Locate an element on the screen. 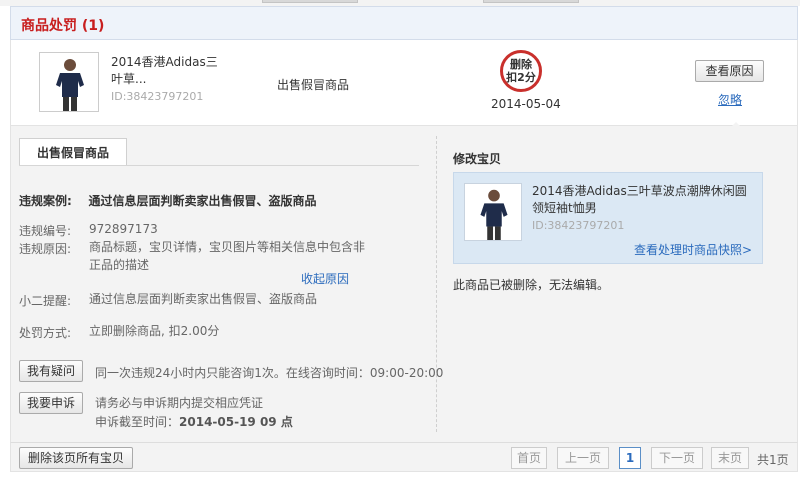  collapse-reason-link: 收起原因 is located at coordinates (325, 278).